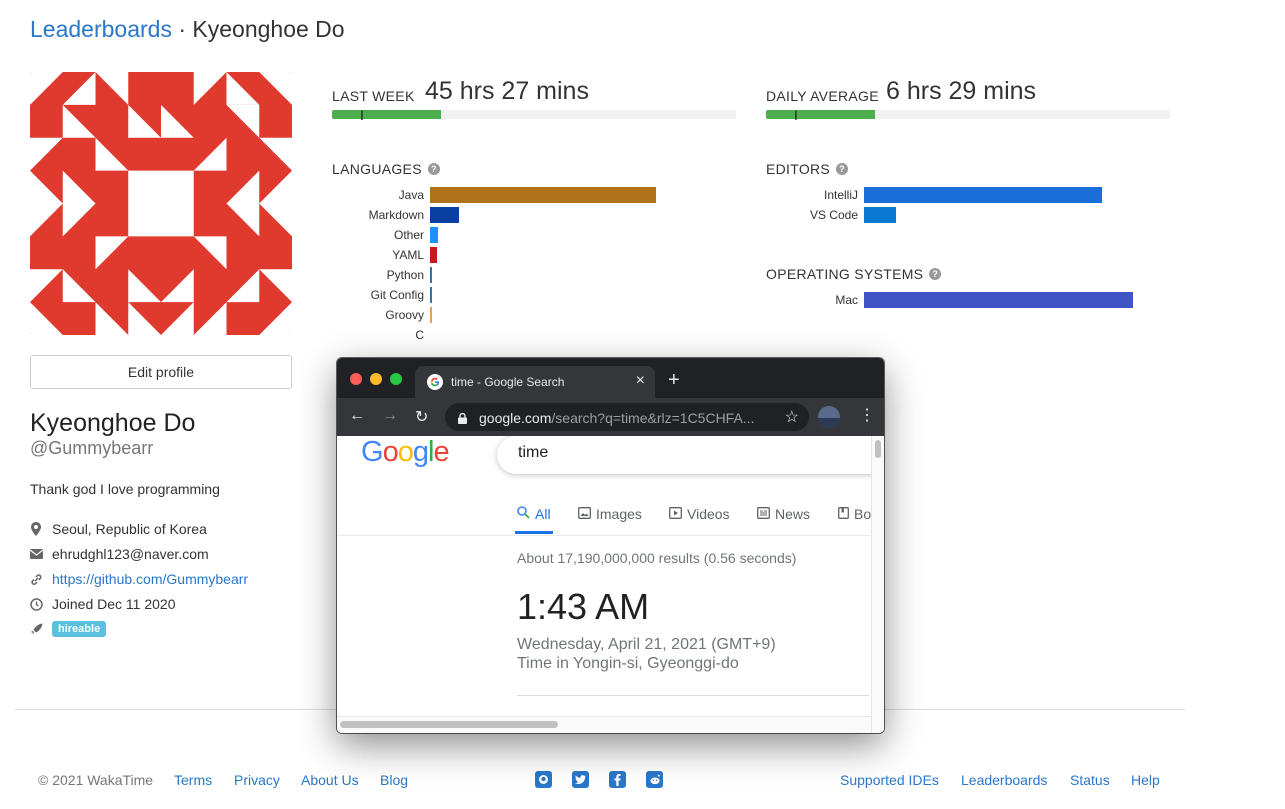 The width and height of the screenshot is (1285, 809). I want to click on bar-vs-code, so click(880, 215).